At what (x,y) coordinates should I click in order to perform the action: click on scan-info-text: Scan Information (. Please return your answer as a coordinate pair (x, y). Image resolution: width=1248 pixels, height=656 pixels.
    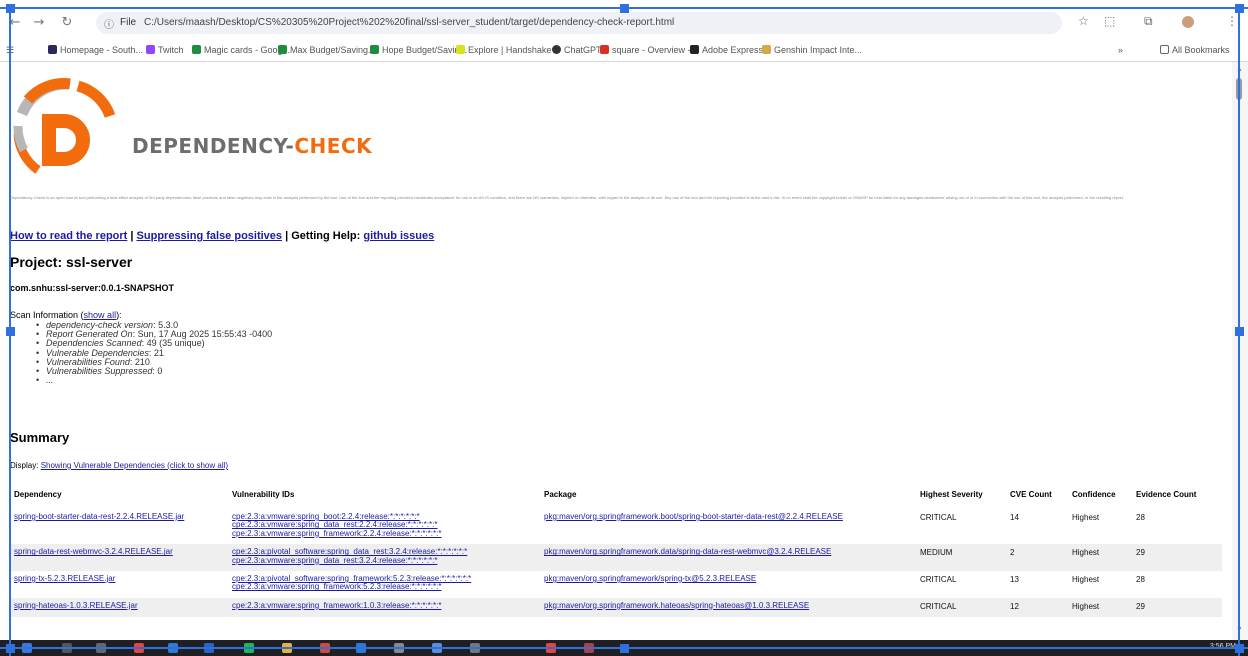
    Looking at the image, I should click on (47, 315).